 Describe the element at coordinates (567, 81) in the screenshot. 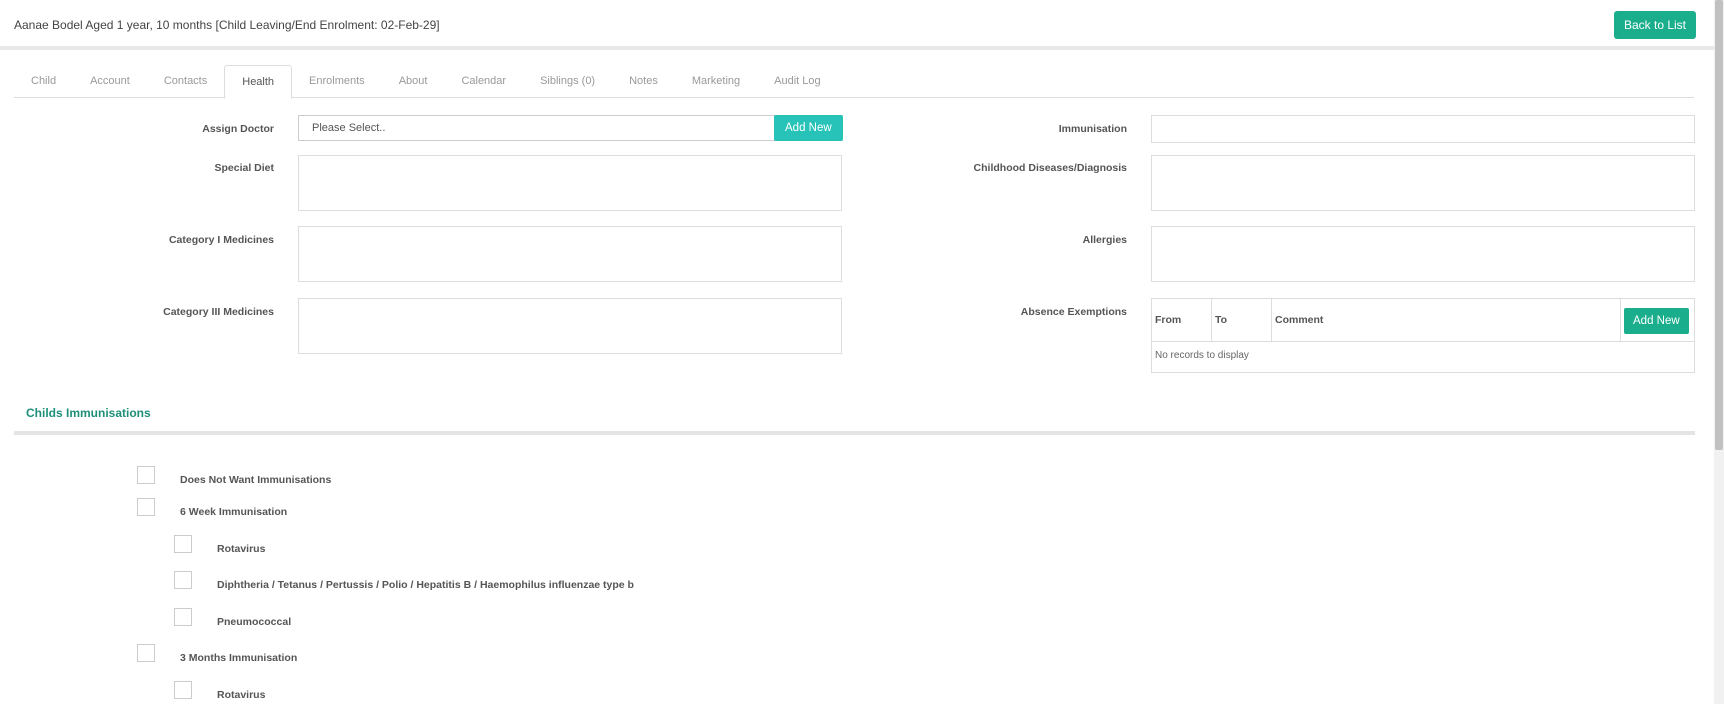

I see `tab-siblings: Siblings (0)` at that location.